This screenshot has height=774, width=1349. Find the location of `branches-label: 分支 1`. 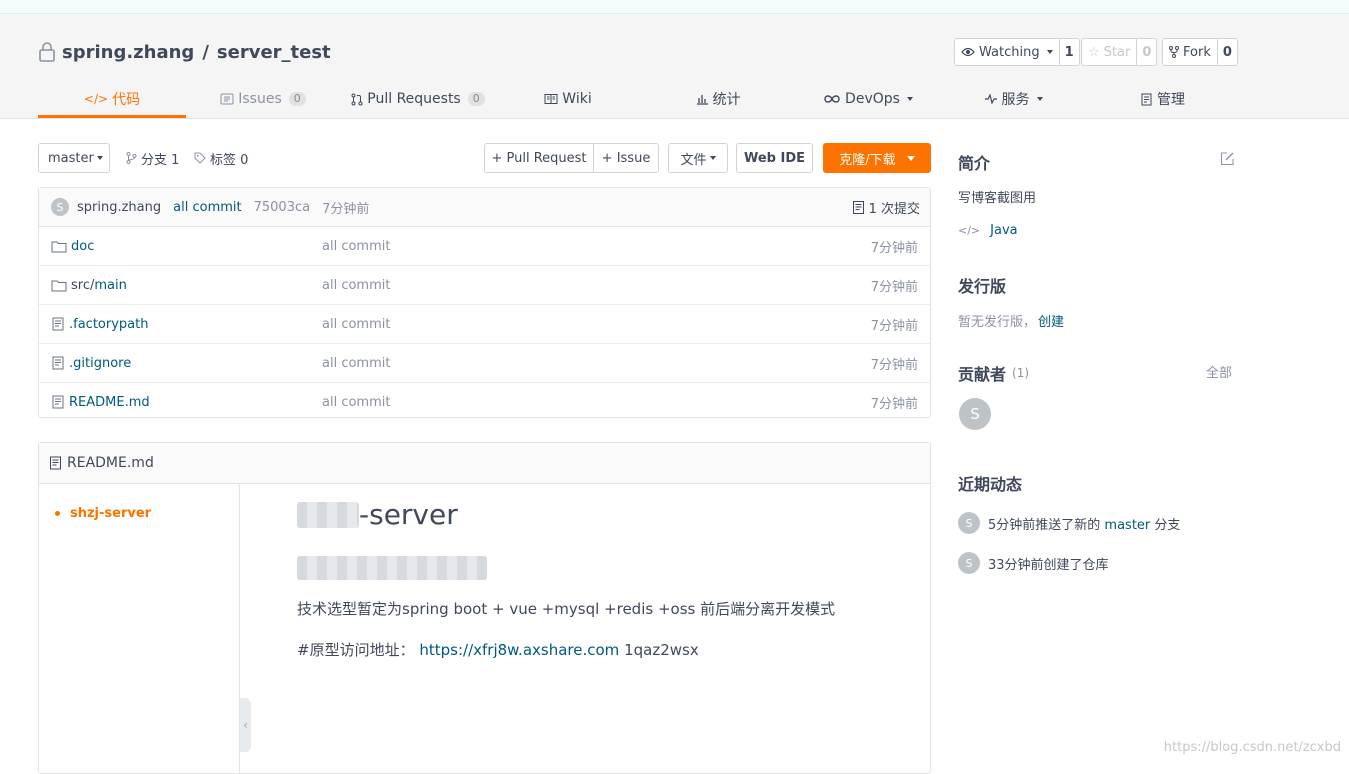

branches-label: 分支 1 is located at coordinates (160, 160).